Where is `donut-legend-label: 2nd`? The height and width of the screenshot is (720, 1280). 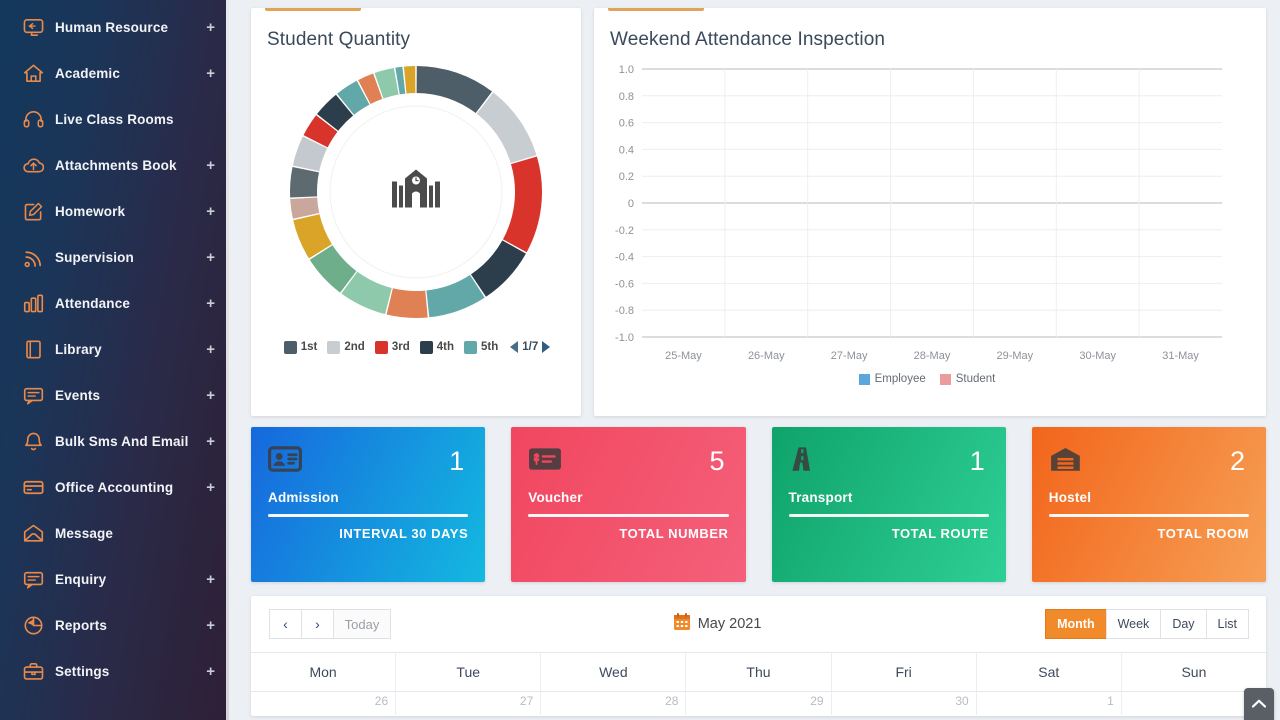
donut-legend-label: 2nd is located at coordinates (354, 347).